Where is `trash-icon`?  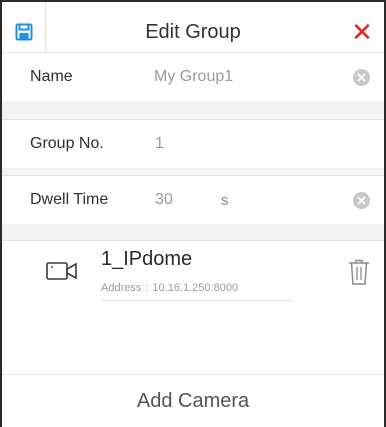
trash-icon is located at coordinates (359, 272).